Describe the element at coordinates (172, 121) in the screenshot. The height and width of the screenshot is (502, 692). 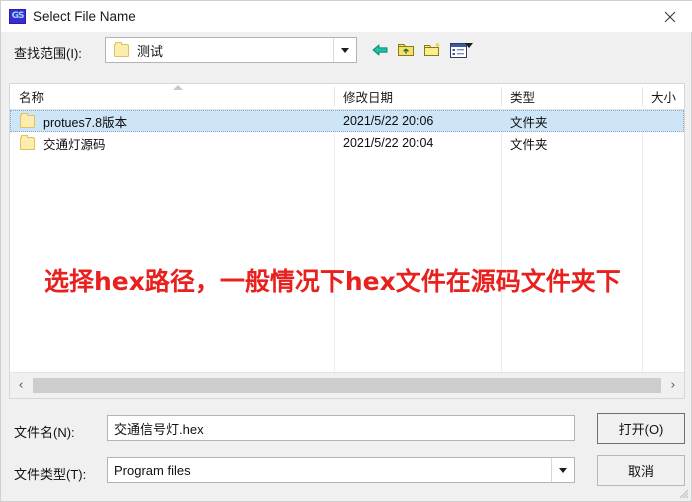
I see `file-name-cell: protues7.8版本` at that location.